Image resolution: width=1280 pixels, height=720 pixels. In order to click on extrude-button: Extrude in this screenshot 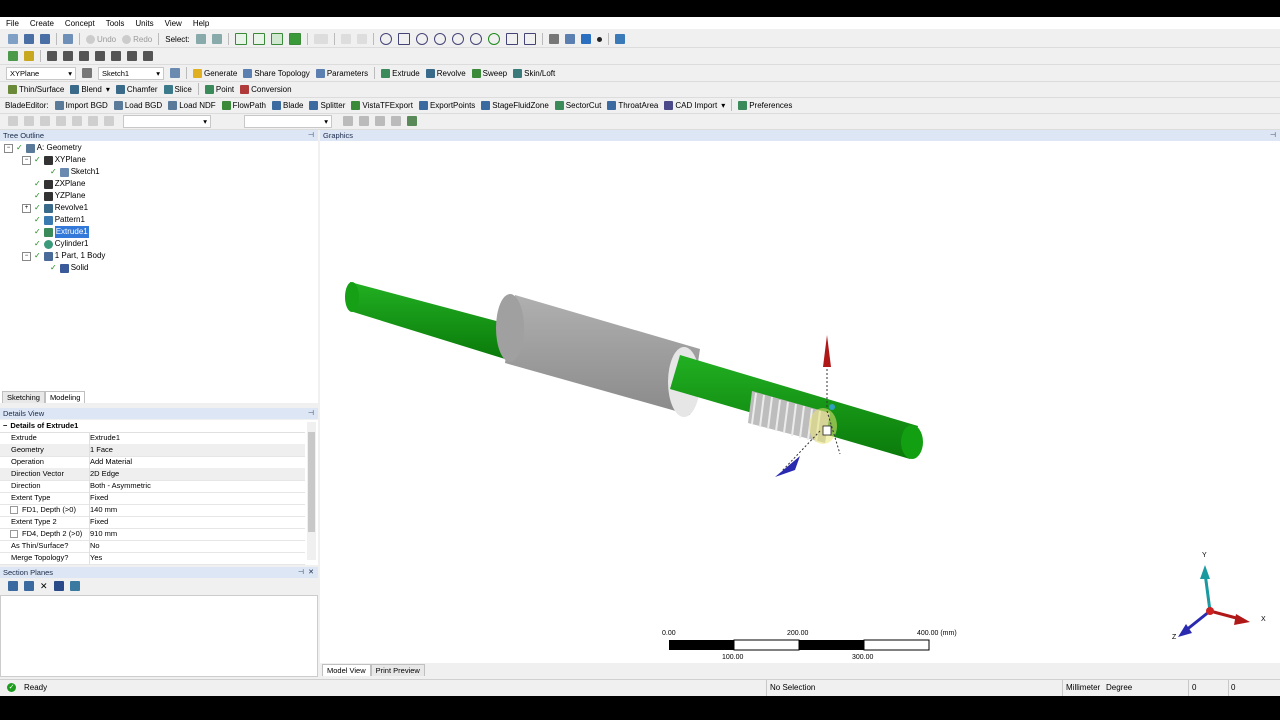, I will do `click(400, 73)`.